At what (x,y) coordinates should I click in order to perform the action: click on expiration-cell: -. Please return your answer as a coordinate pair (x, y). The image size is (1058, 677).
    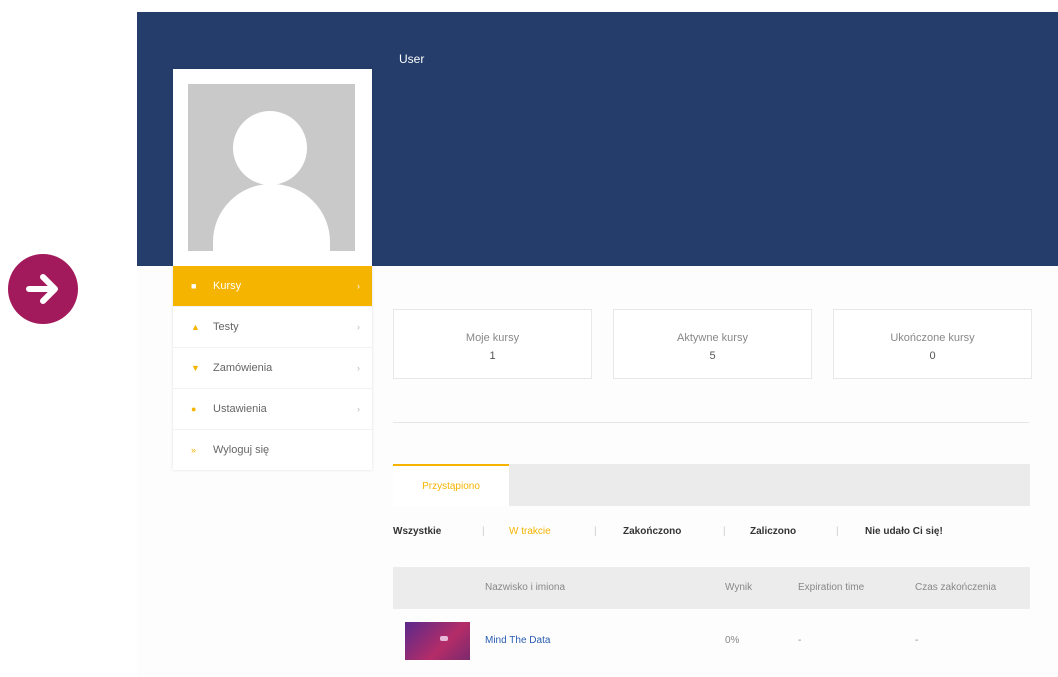
    Looking at the image, I should click on (800, 640).